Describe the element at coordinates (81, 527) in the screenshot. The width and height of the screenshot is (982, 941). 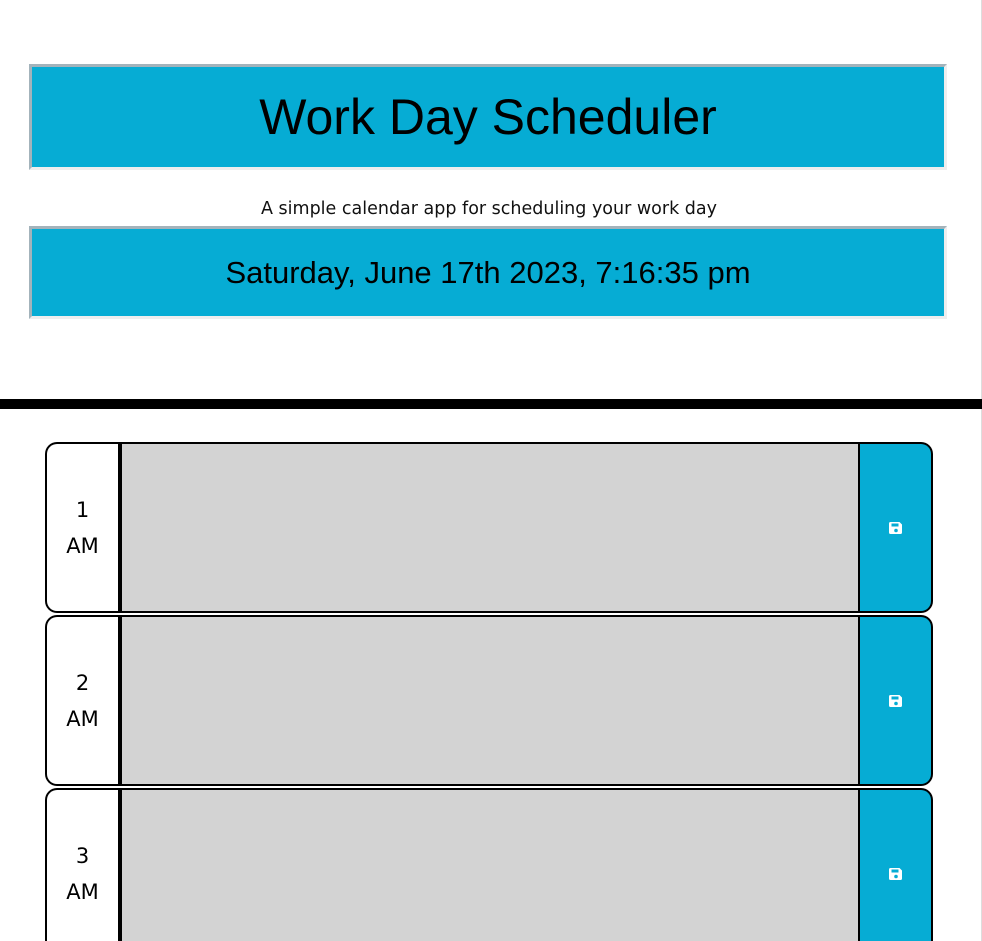
I see `hour-label: 1 AM` at that location.